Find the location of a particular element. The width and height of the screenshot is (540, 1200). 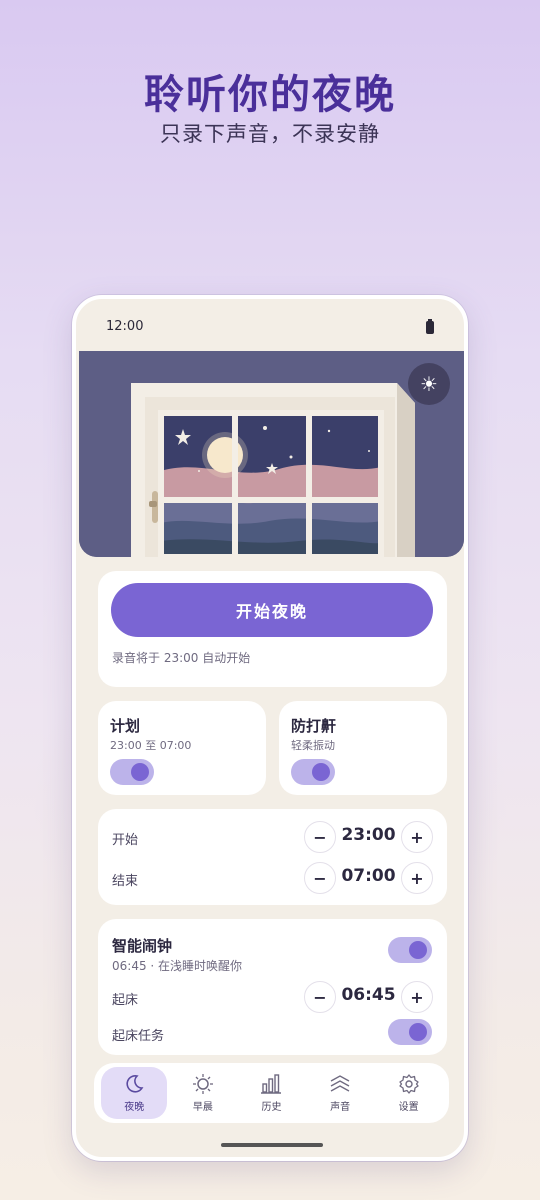

gear-icon is located at coordinates (409, 1084).